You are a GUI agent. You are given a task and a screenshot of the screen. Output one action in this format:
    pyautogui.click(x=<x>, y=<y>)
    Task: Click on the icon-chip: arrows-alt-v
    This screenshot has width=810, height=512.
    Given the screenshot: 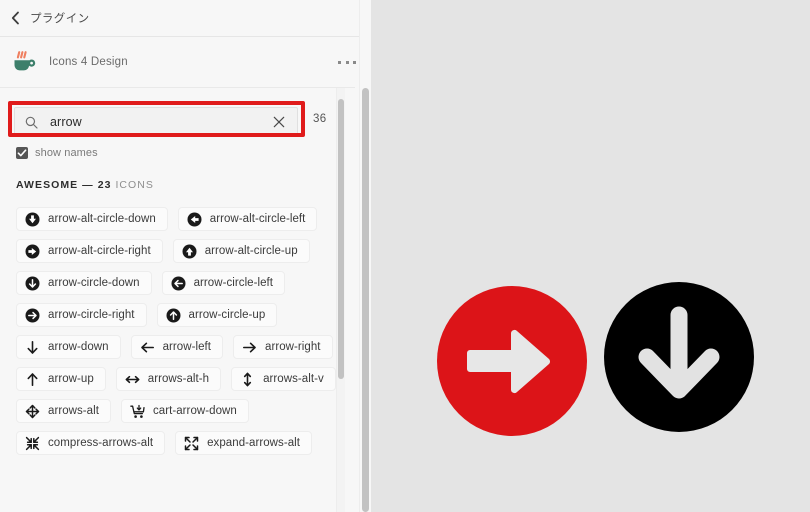 What is the action you would take?
    pyautogui.click(x=283, y=379)
    